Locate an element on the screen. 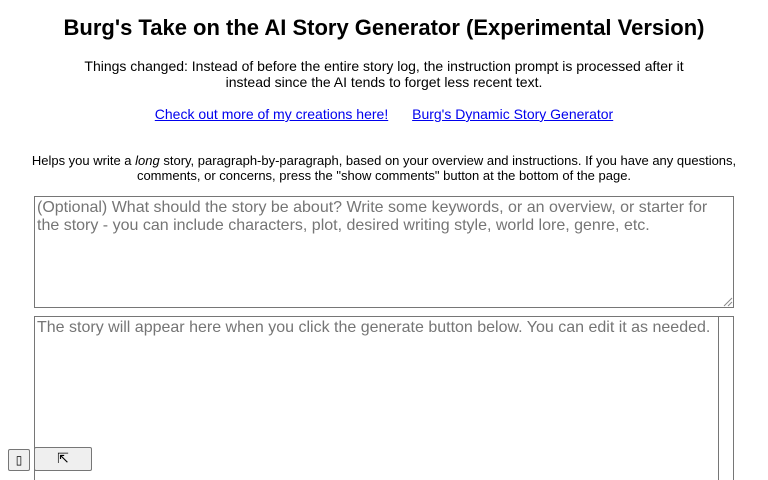 The width and height of the screenshot is (768, 480). creations-link: Check out more of my creations here! is located at coordinates (271, 114).